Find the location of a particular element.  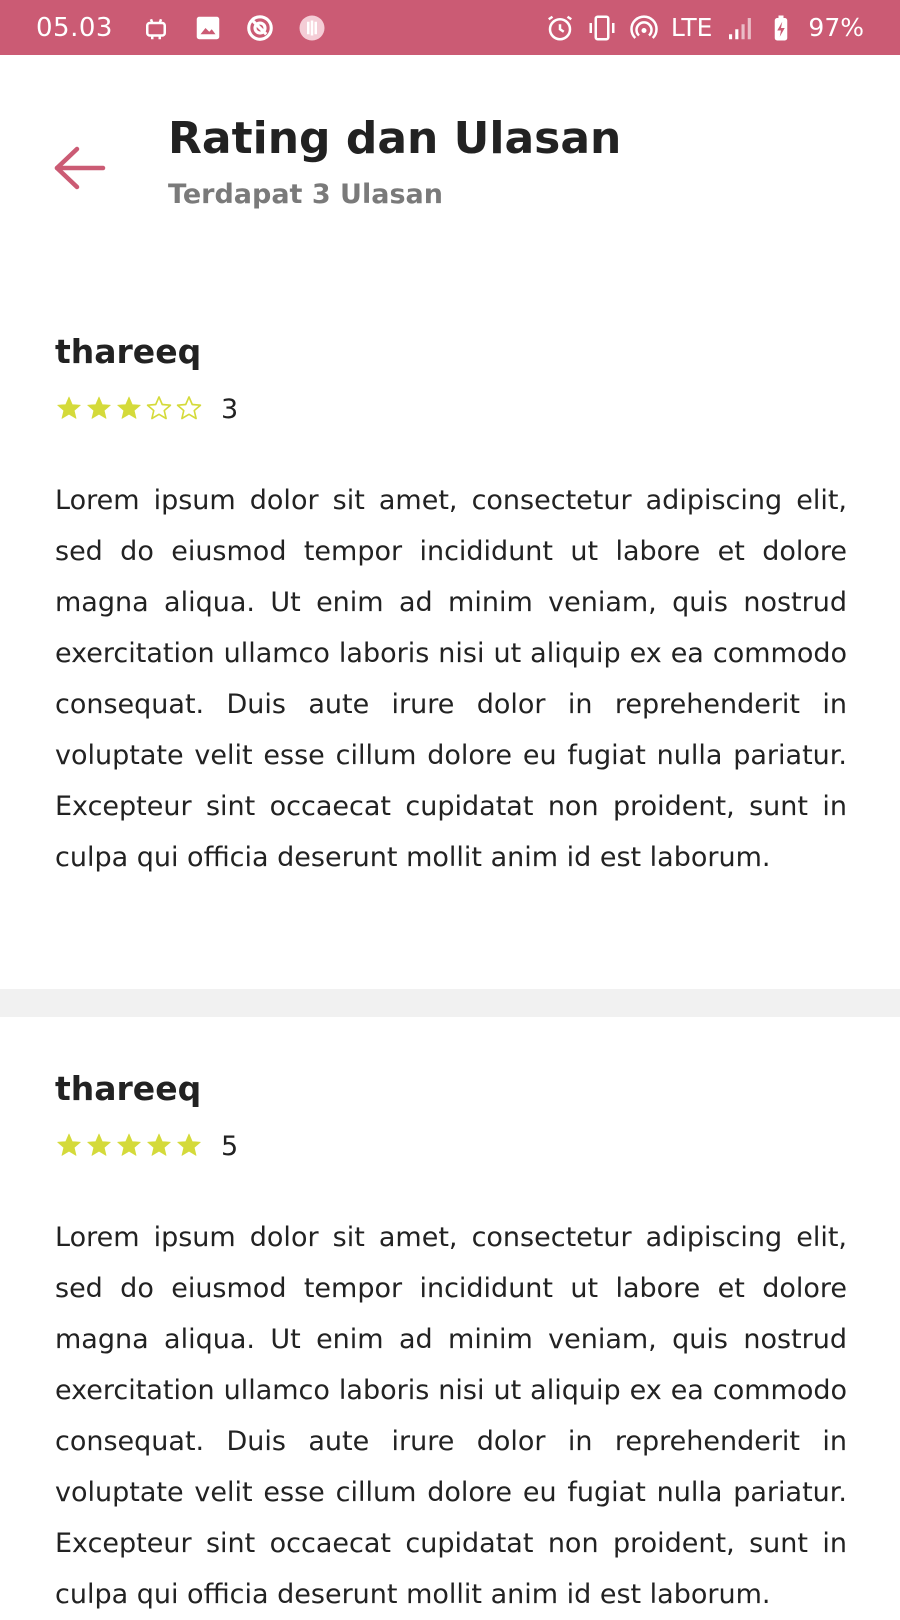

rating-value: 3 is located at coordinates (230, 409).